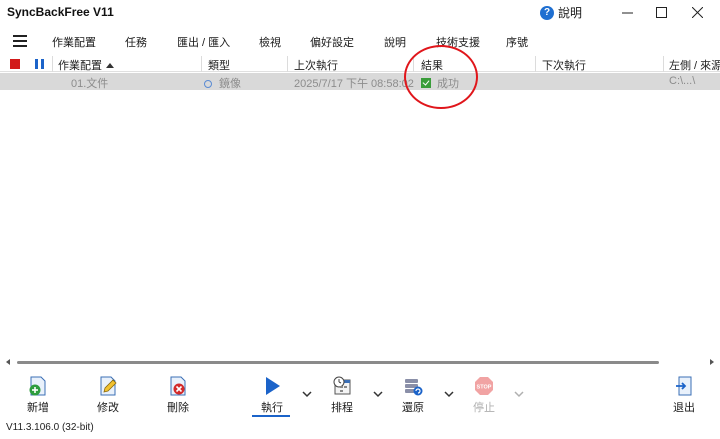  Describe the element at coordinates (547, 12) in the screenshot. I see `help-icon: ?` at that location.